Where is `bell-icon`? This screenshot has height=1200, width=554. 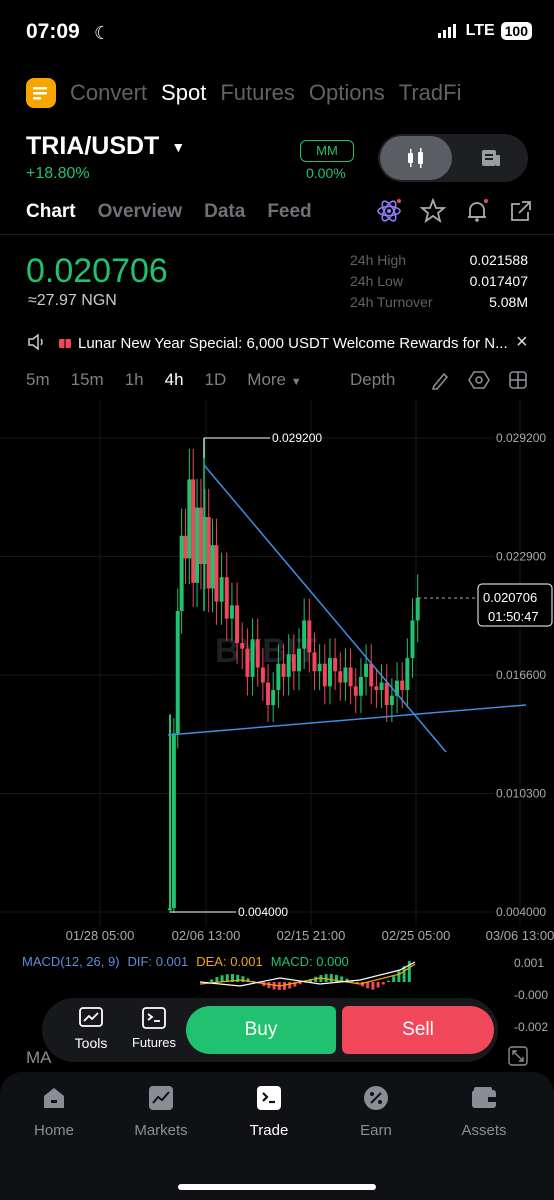 bell-icon is located at coordinates (477, 211).